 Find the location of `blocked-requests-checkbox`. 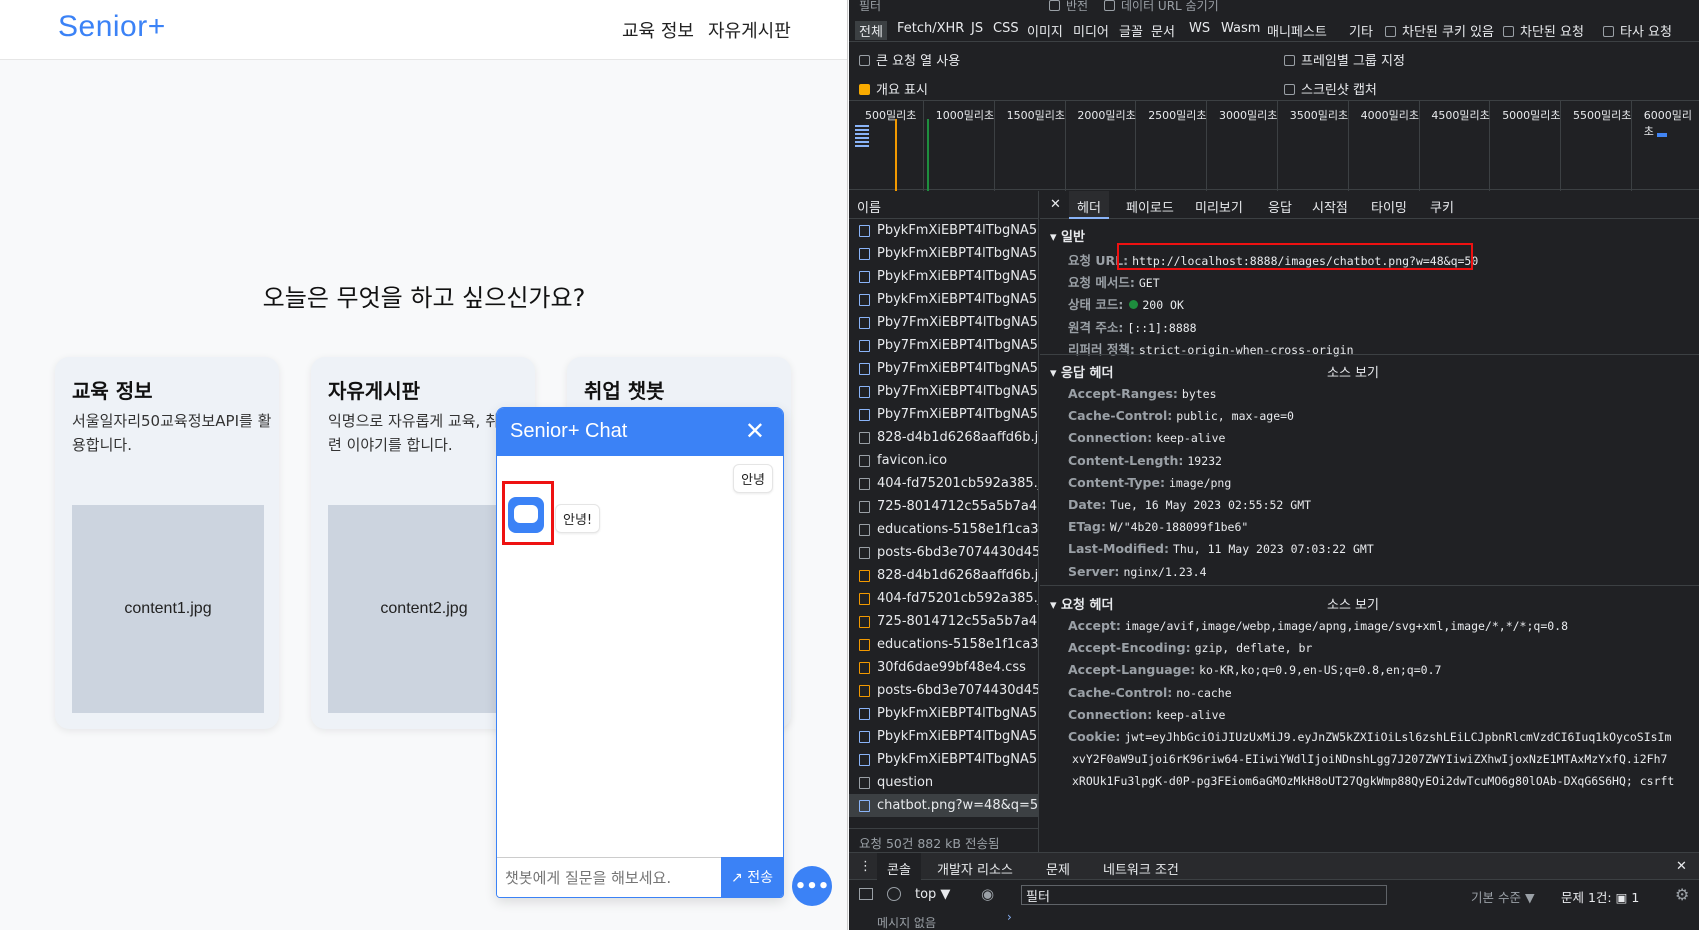

blocked-requests-checkbox is located at coordinates (1508, 31).